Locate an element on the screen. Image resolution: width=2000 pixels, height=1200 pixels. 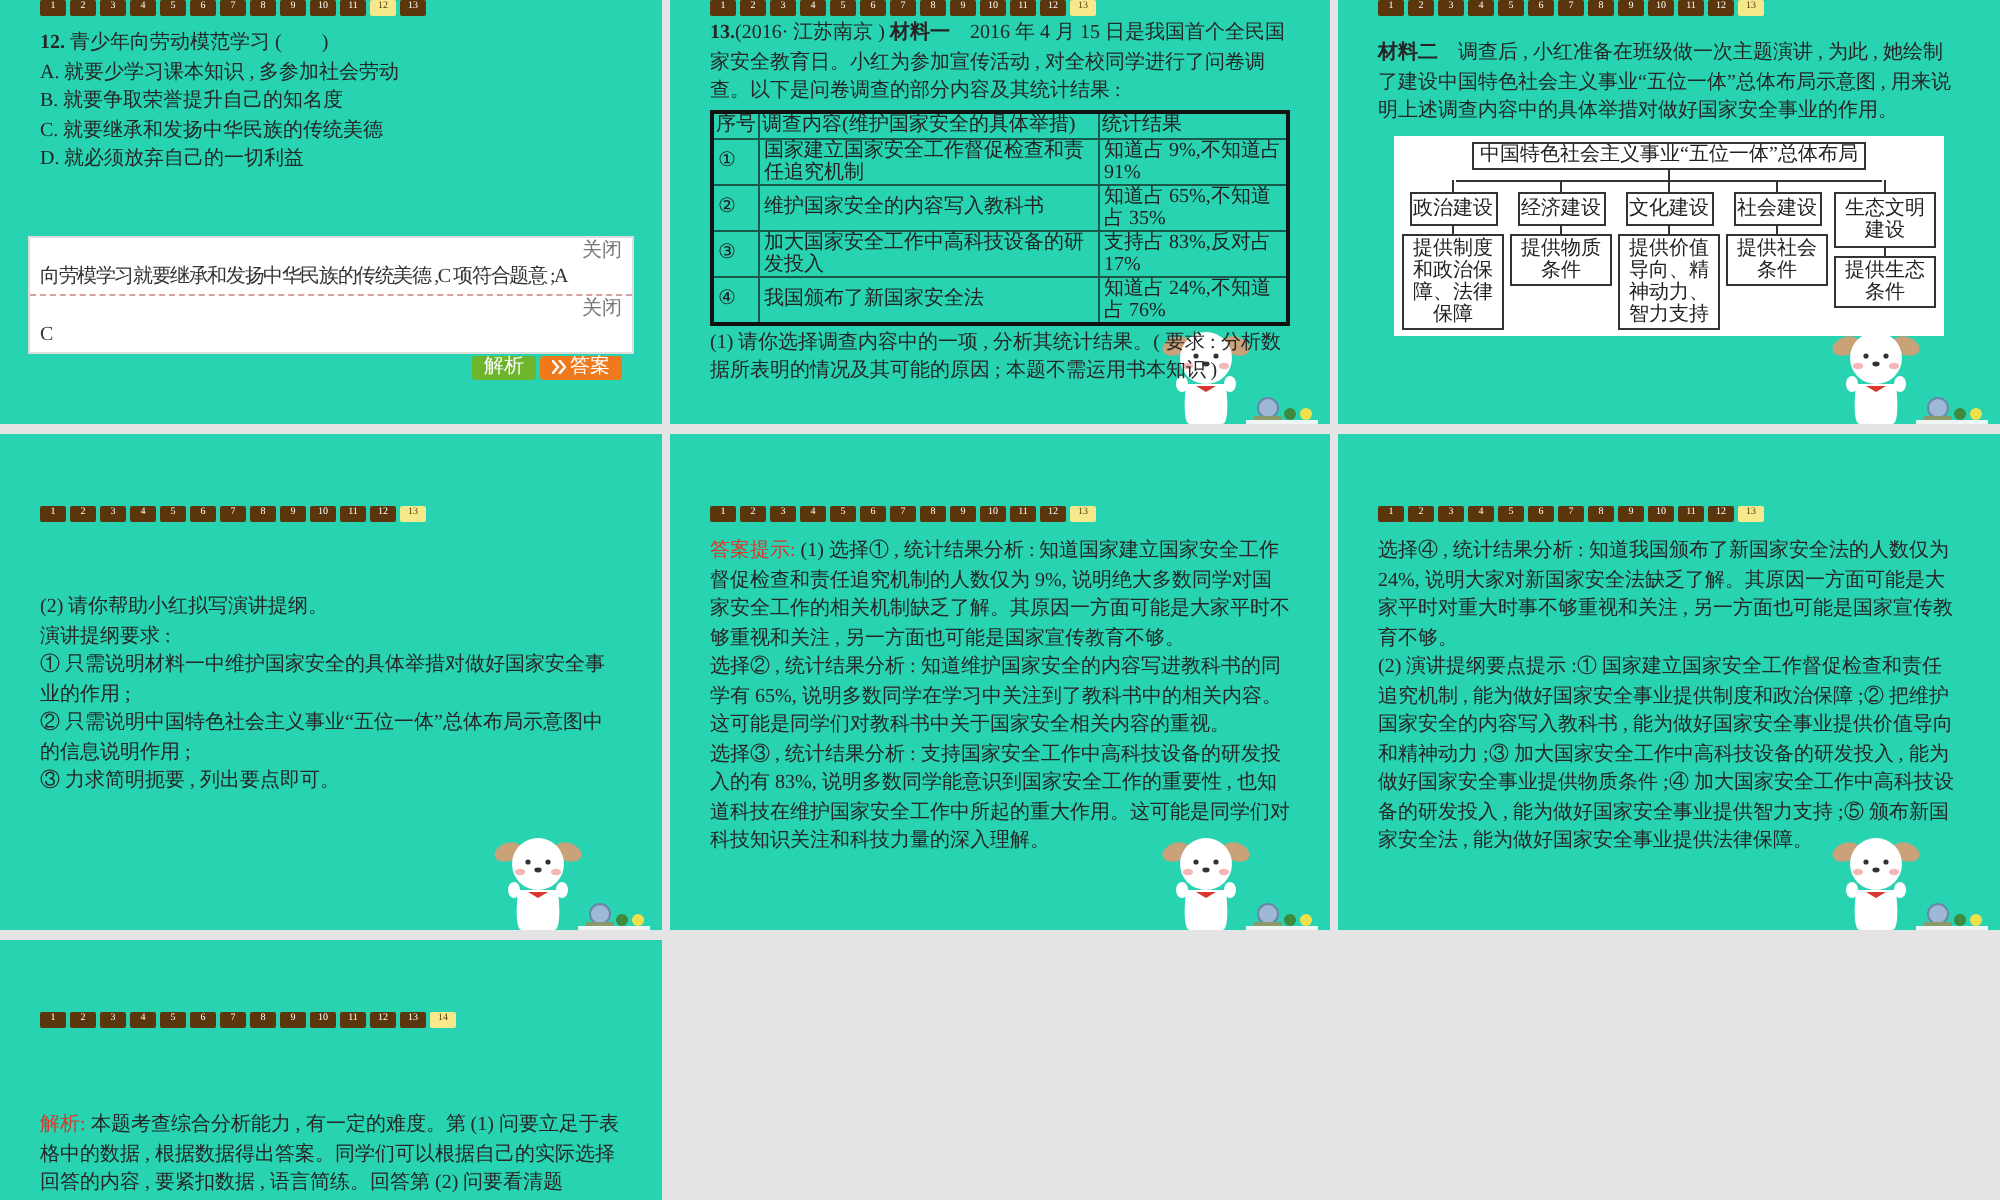
answer-option: A. 就要少学习课本知识 , 多参加社会劳动 is located at coordinates (331, 73).